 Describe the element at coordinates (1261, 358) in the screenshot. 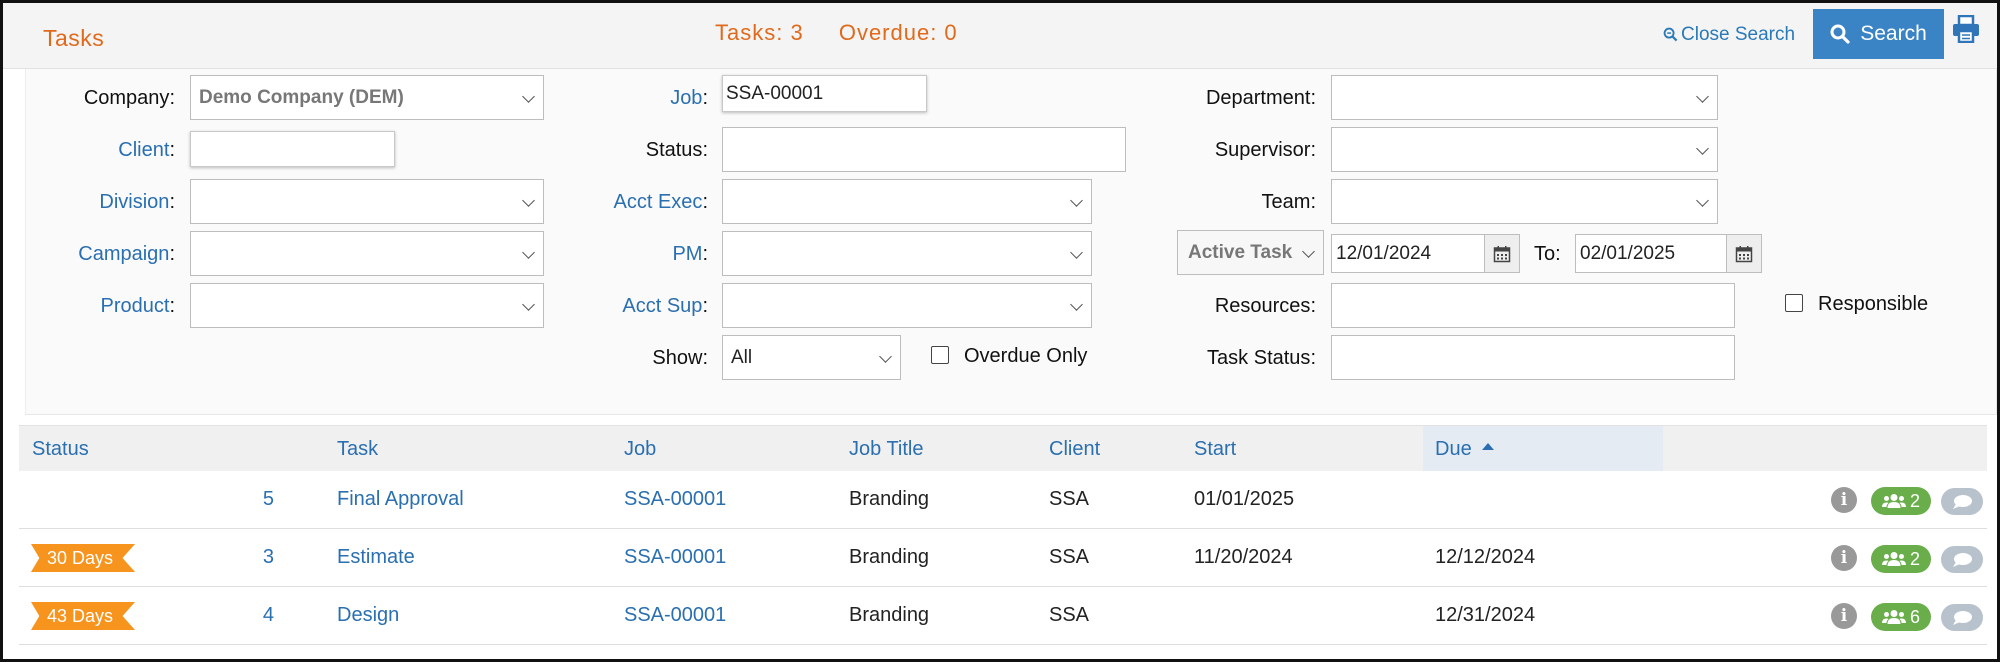

I see `task-status-label: Task Status:` at that location.